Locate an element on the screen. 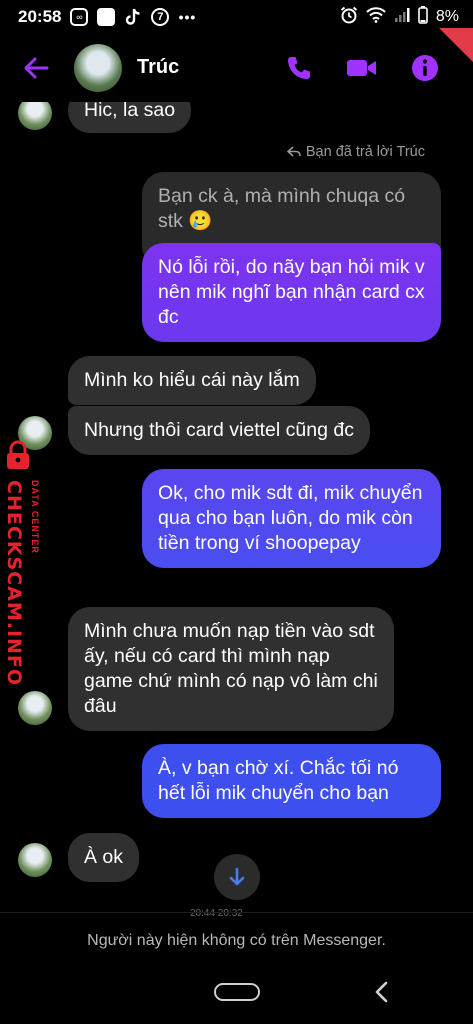 The image size is (473, 1024). home-button is located at coordinates (237, 992).